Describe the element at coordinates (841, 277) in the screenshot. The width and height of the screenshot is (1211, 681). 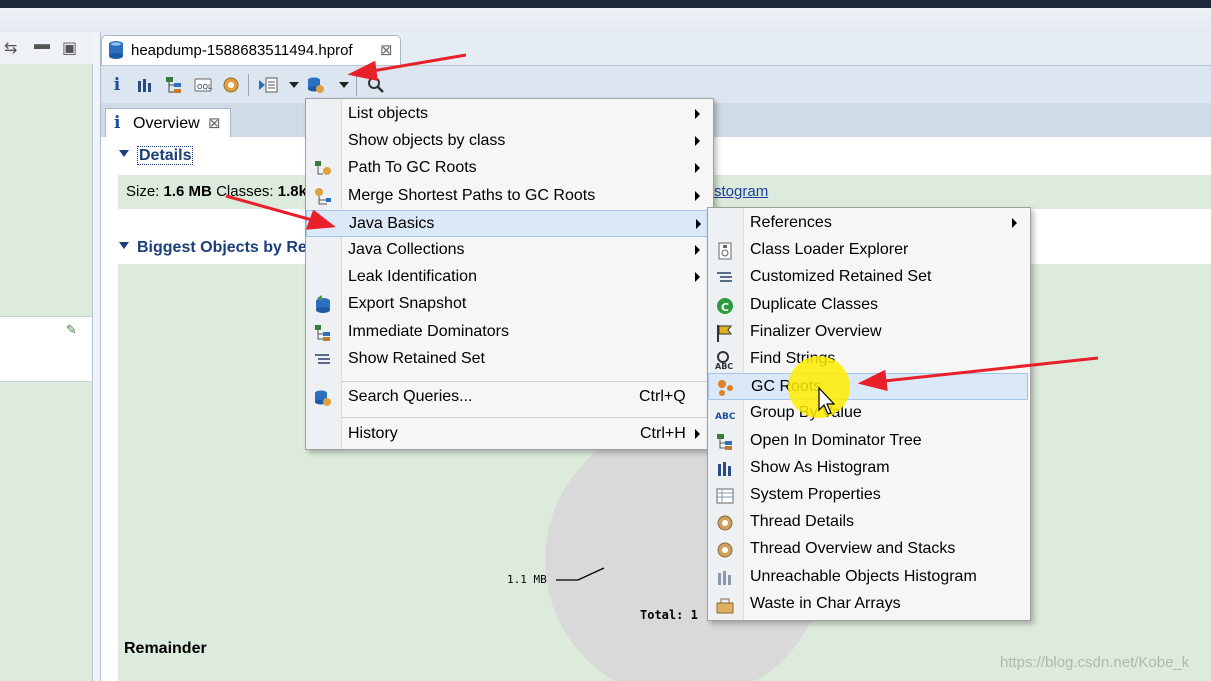
I see `menu-item-label: Customized Retained Set` at that location.